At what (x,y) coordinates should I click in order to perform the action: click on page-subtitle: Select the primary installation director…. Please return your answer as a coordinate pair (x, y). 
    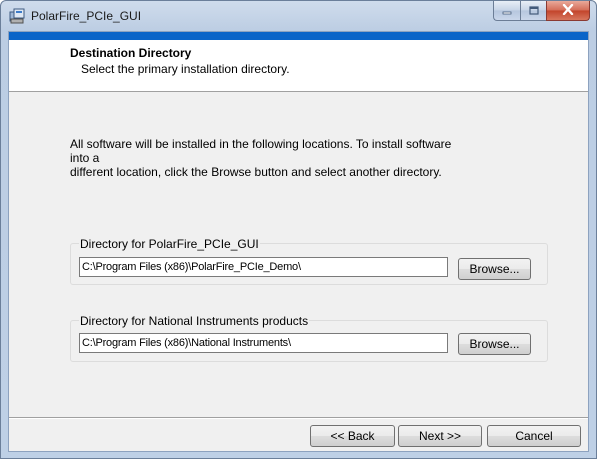
    Looking at the image, I should click on (185, 69).